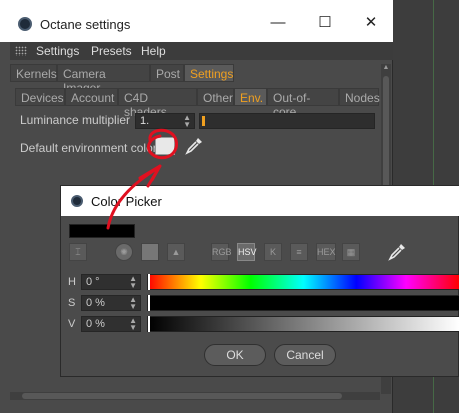  Describe the element at coordinates (149, 324) in the screenshot. I see `value-marker` at that location.